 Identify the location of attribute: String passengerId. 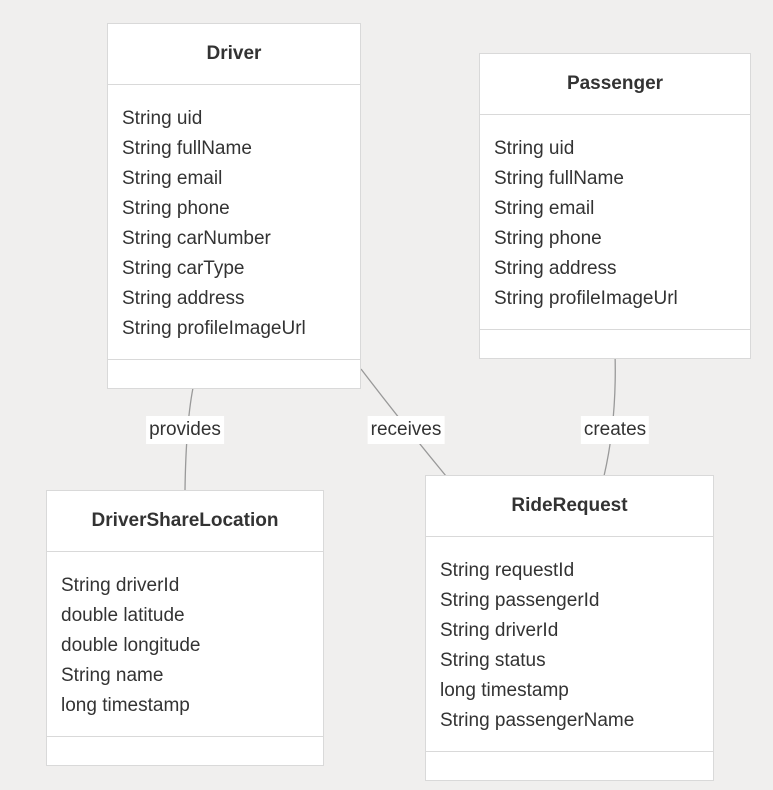
(520, 600).